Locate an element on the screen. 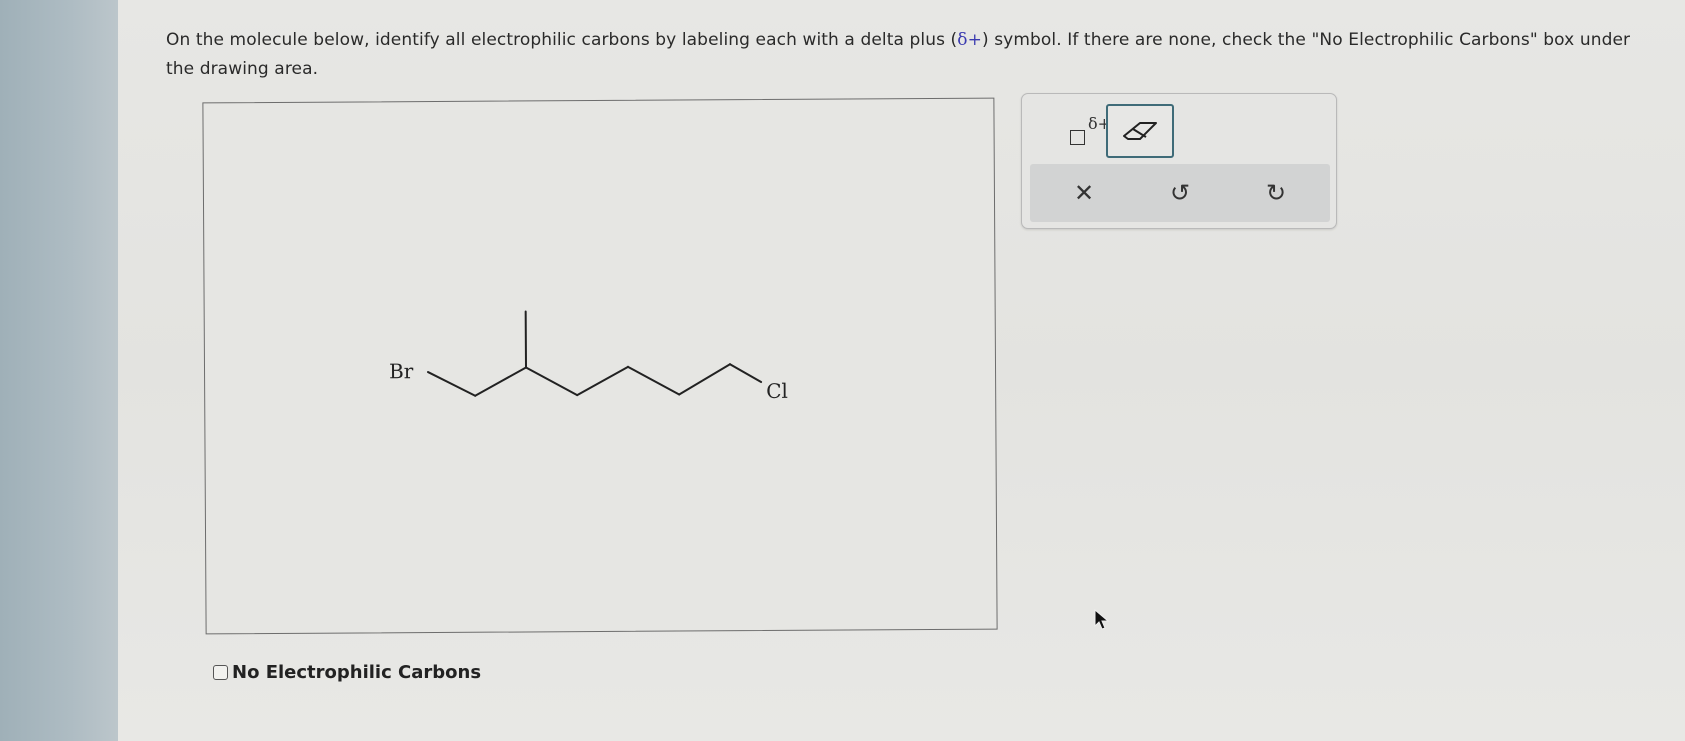  bond-c1-c2 is located at coordinates (501, 381).